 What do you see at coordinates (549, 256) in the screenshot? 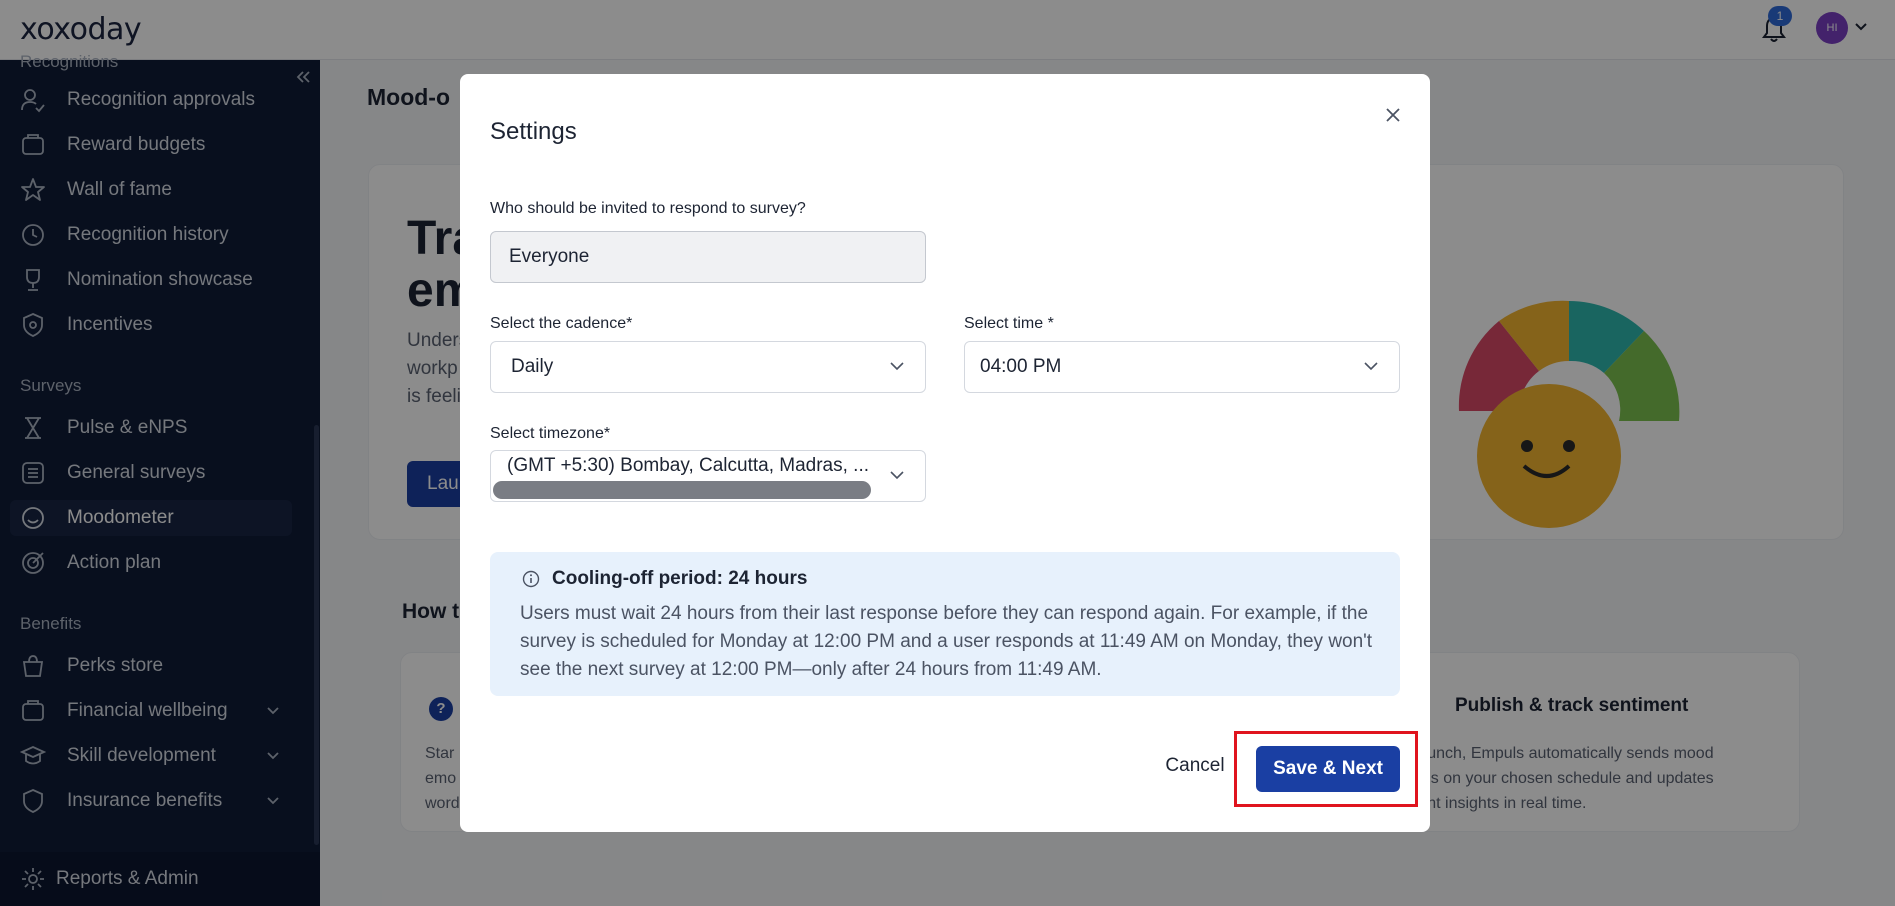
I see `invite-value: Everyone` at bounding box center [549, 256].